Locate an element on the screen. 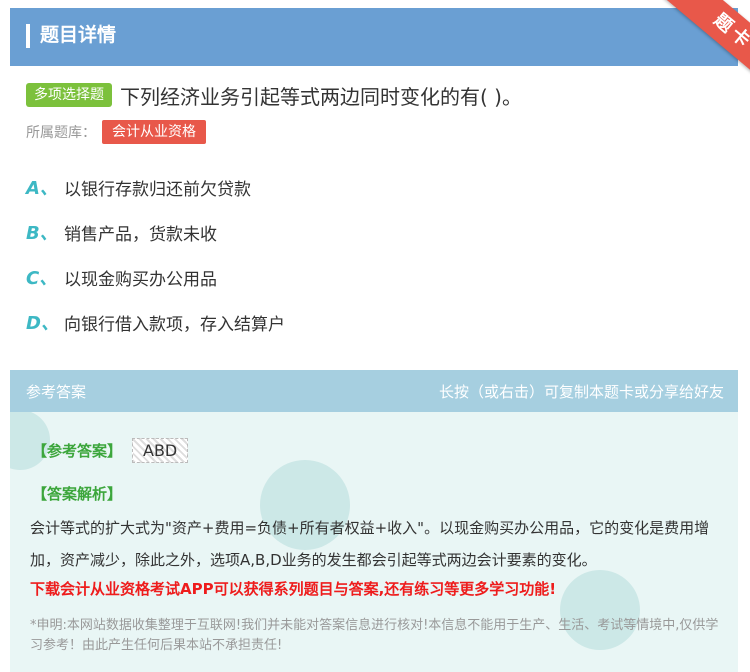  option-d: D、 向银行借入款项，存入结算户 is located at coordinates (155, 322).